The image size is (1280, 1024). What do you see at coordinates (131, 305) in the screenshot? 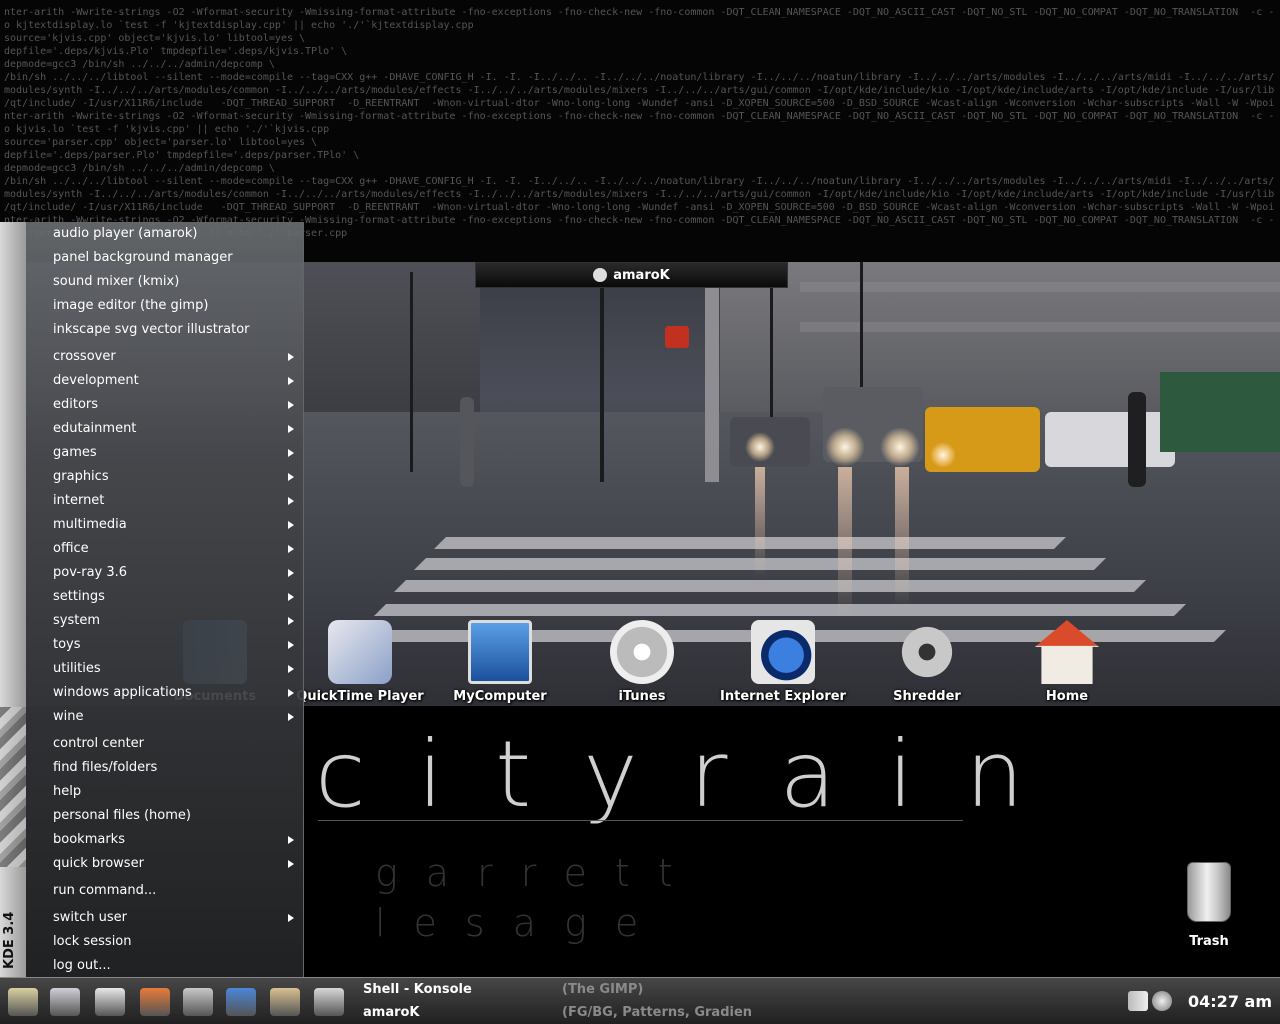
I see `k-menu-item-label: image editor (the gimp)` at bounding box center [131, 305].